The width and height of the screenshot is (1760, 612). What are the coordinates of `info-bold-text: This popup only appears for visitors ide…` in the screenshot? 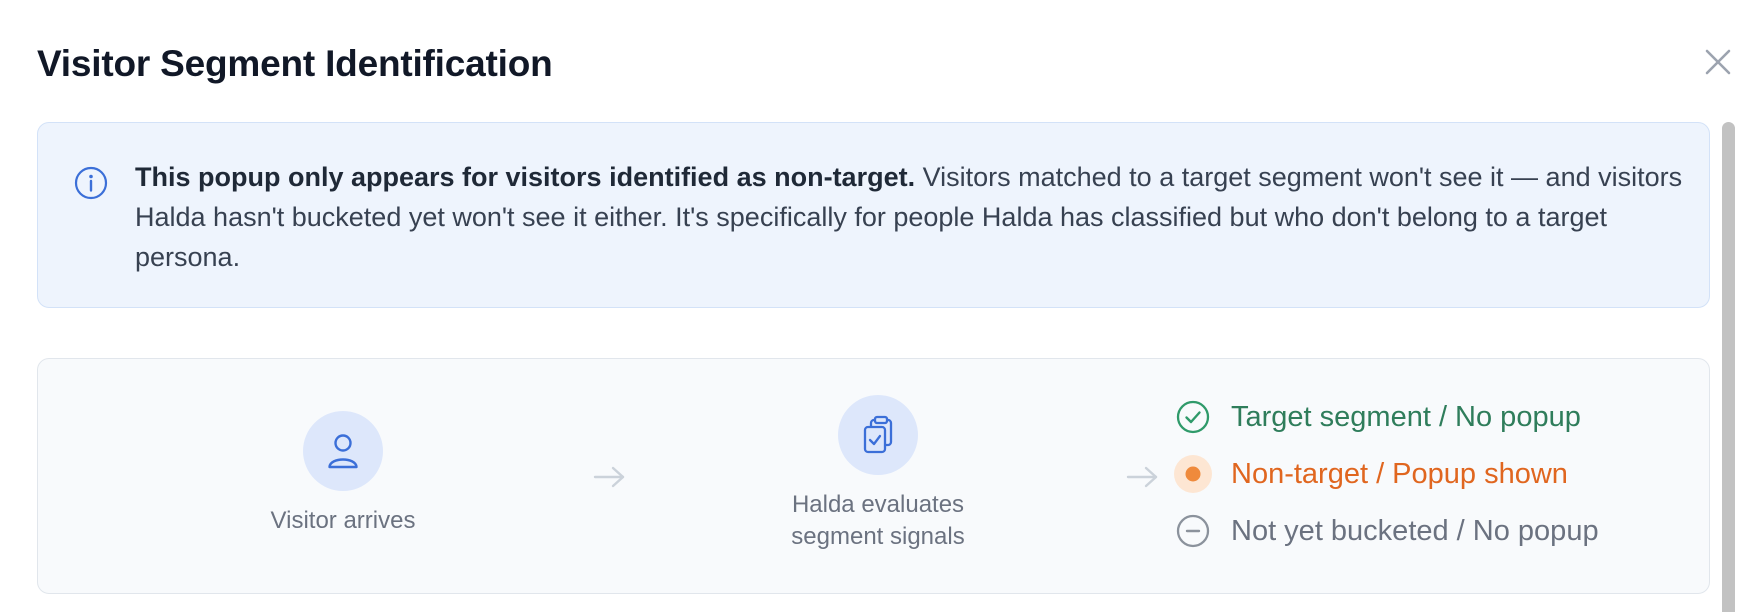 It's located at (525, 177).